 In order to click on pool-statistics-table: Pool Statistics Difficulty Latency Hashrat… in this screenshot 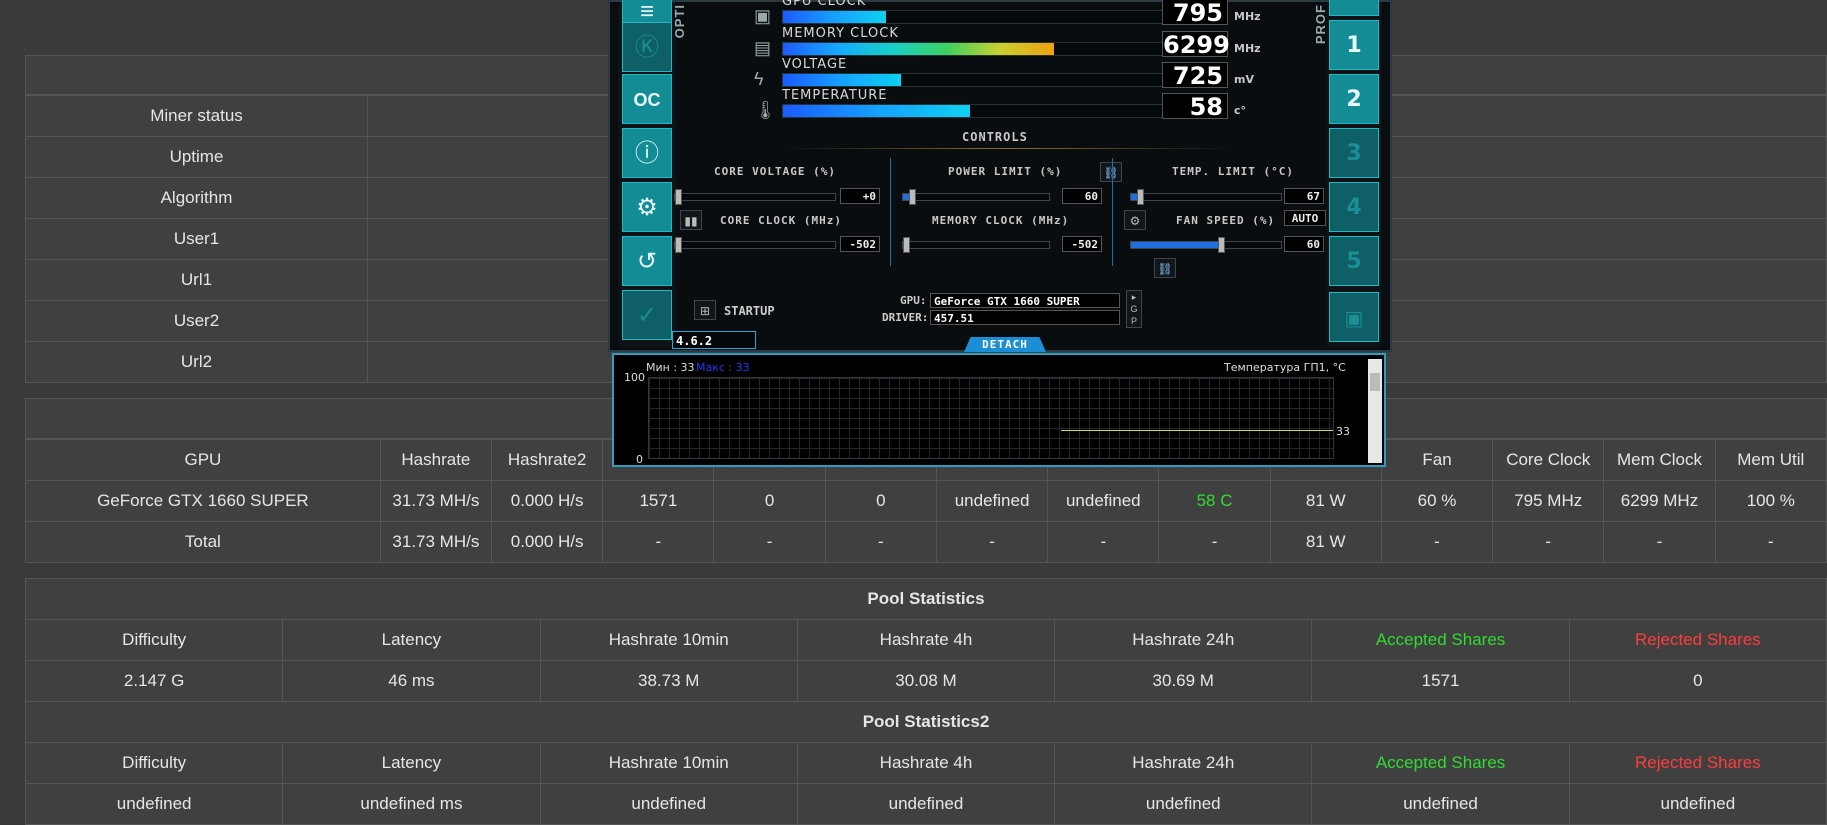, I will do `click(925, 640)`.